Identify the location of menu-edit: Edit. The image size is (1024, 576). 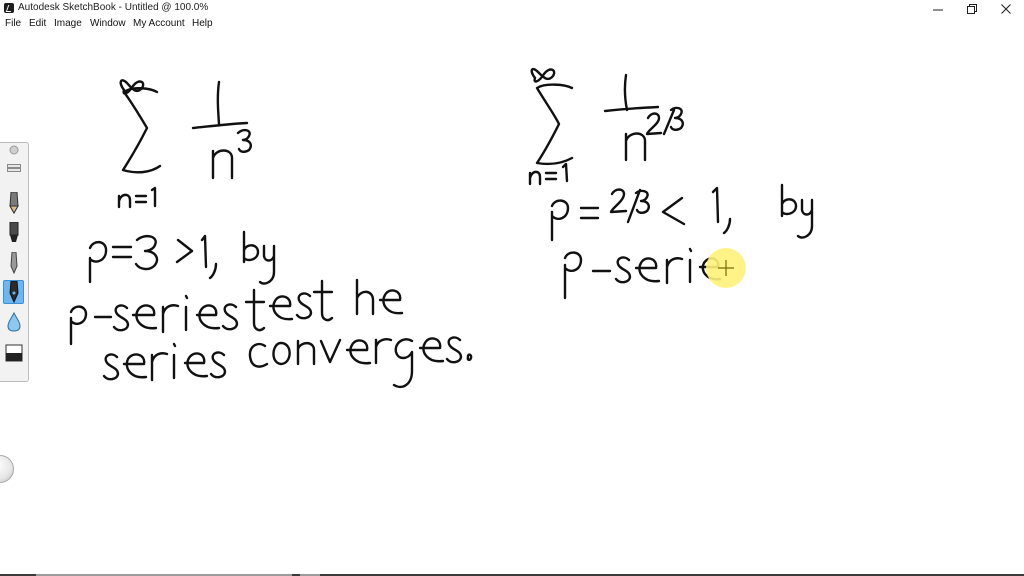
(37, 23).